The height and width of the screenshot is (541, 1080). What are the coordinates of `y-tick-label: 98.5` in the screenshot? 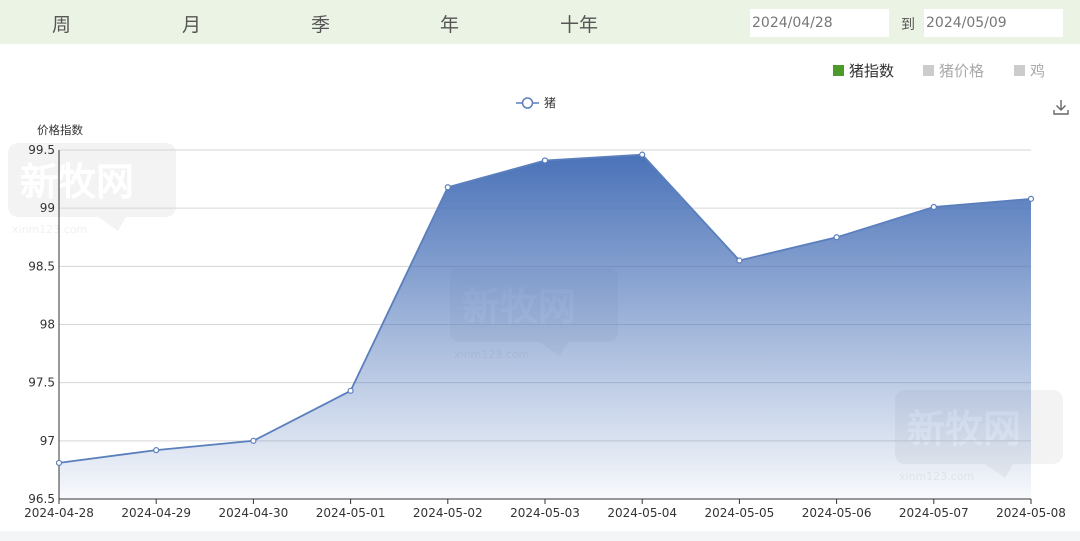 It's located at (41, 266).